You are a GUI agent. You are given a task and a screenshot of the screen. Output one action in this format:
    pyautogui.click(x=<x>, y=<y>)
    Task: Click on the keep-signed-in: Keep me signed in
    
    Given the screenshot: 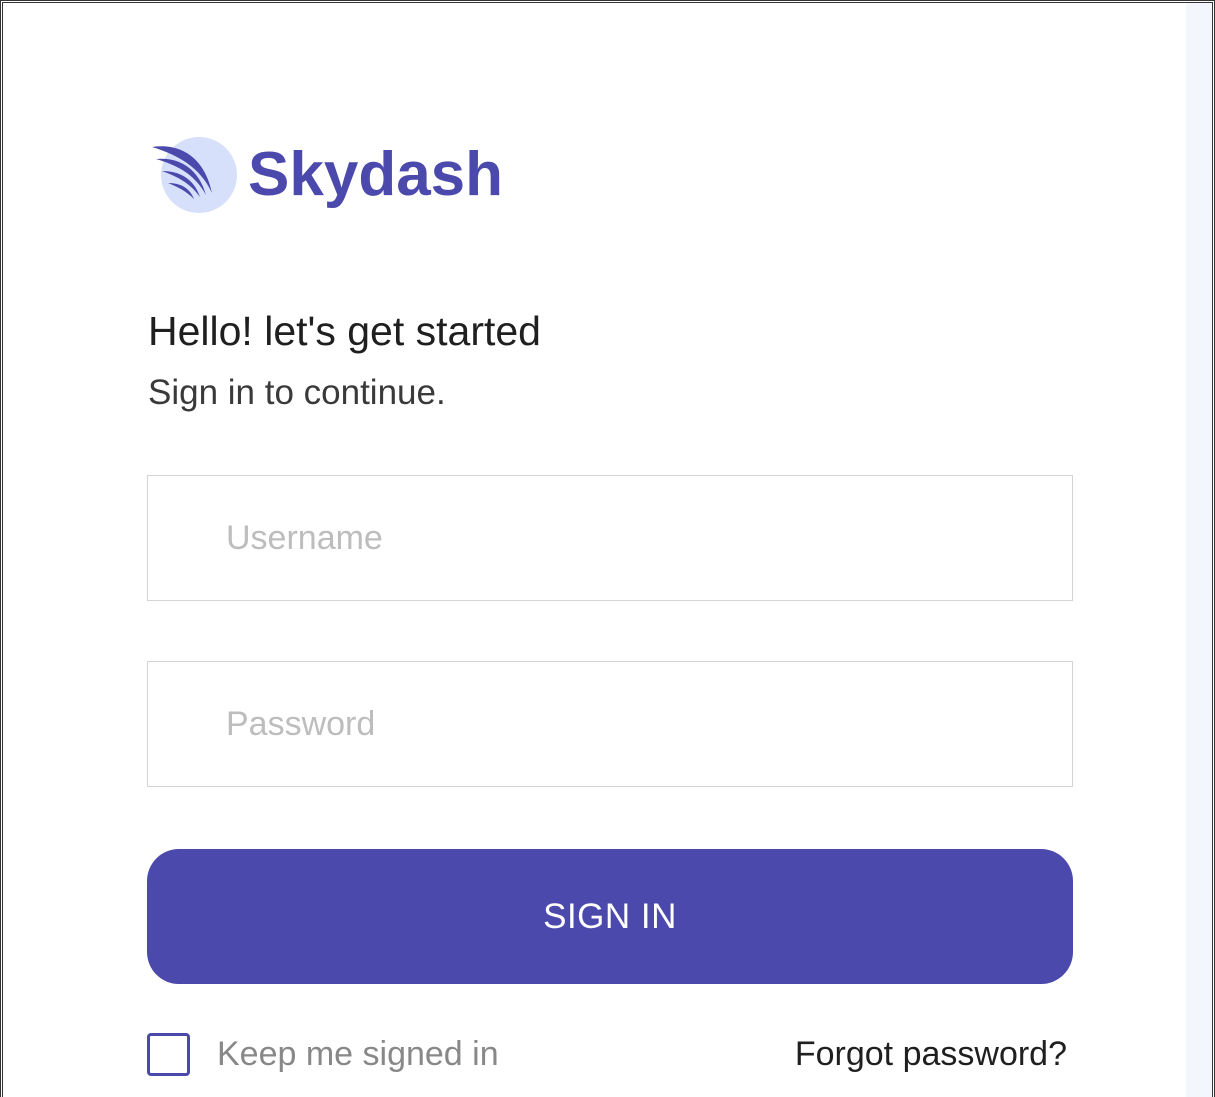 What is the action you would take?
    pyautogui.click(x=323, y=1054)
    